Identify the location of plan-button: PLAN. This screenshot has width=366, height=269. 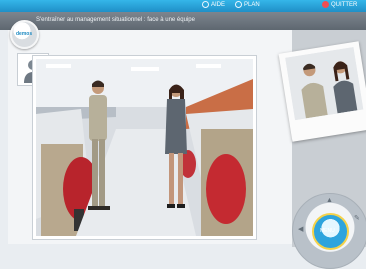
(247, 4).